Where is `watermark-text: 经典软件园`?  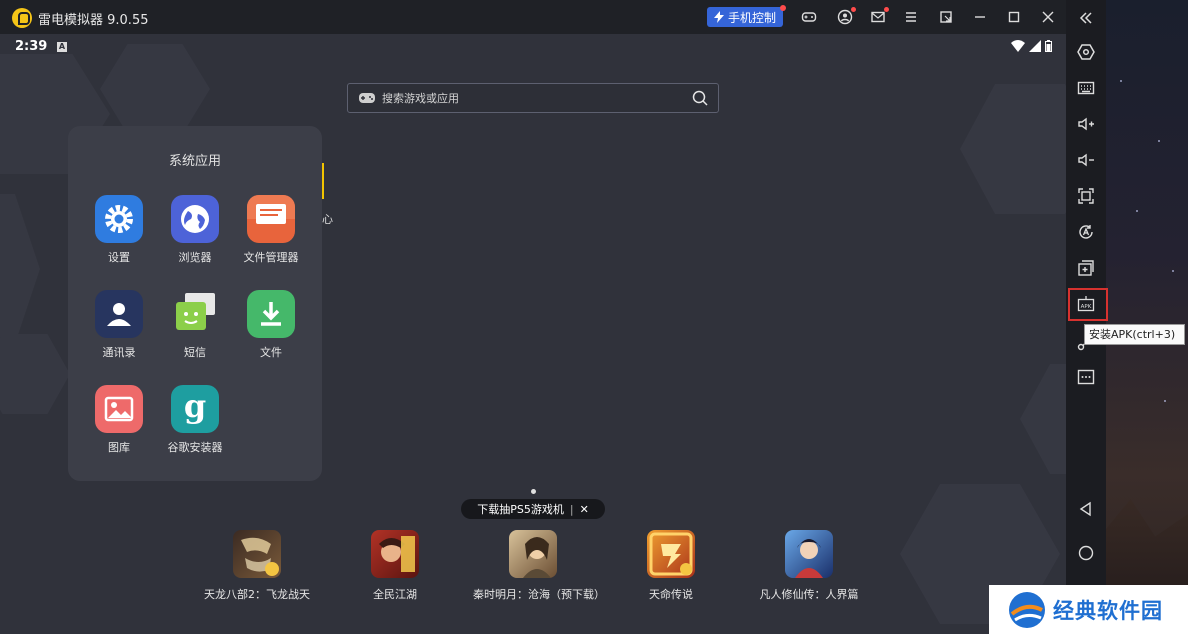 watermark-text: 经典软件园 is located at coordinates (1108, 610).